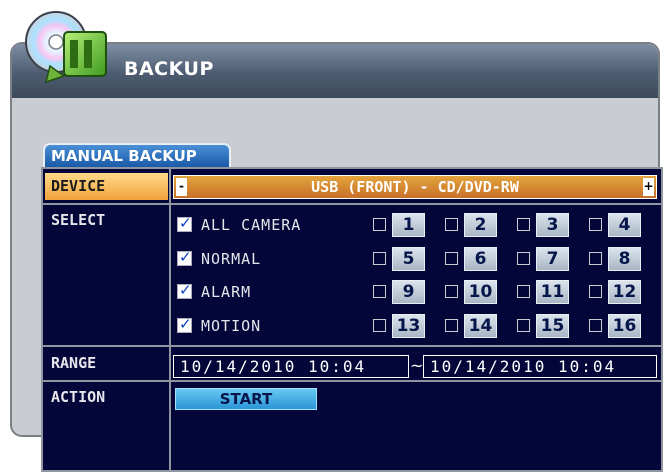 The image size is (667, 472). I want to click on camera-number: 13, so click(408, 326).